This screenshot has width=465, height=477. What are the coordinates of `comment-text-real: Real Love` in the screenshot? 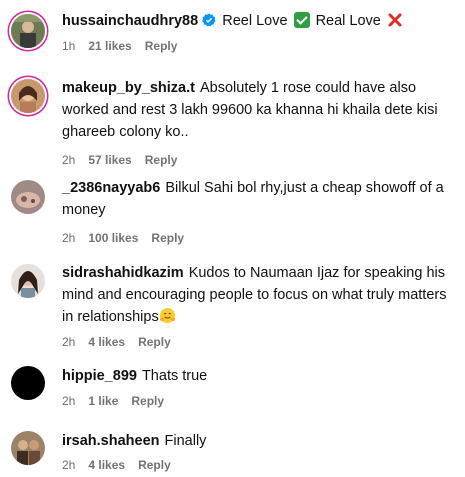 It's located at (348, 21).